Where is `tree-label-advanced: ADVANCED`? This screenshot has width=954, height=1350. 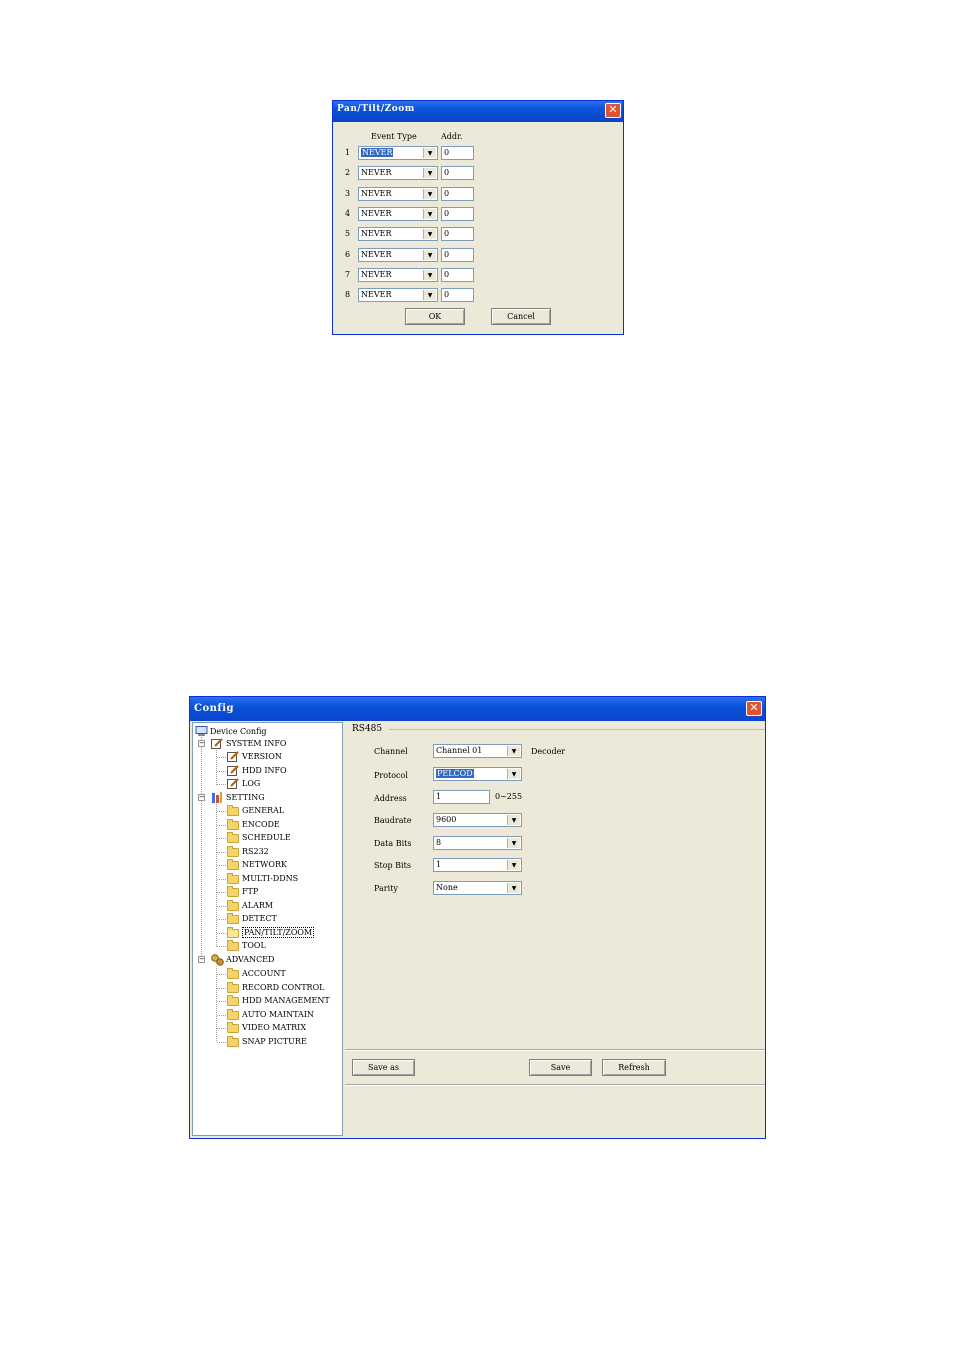 tree-label-advanced: ADVANCED is located at coordinates (250, 959).